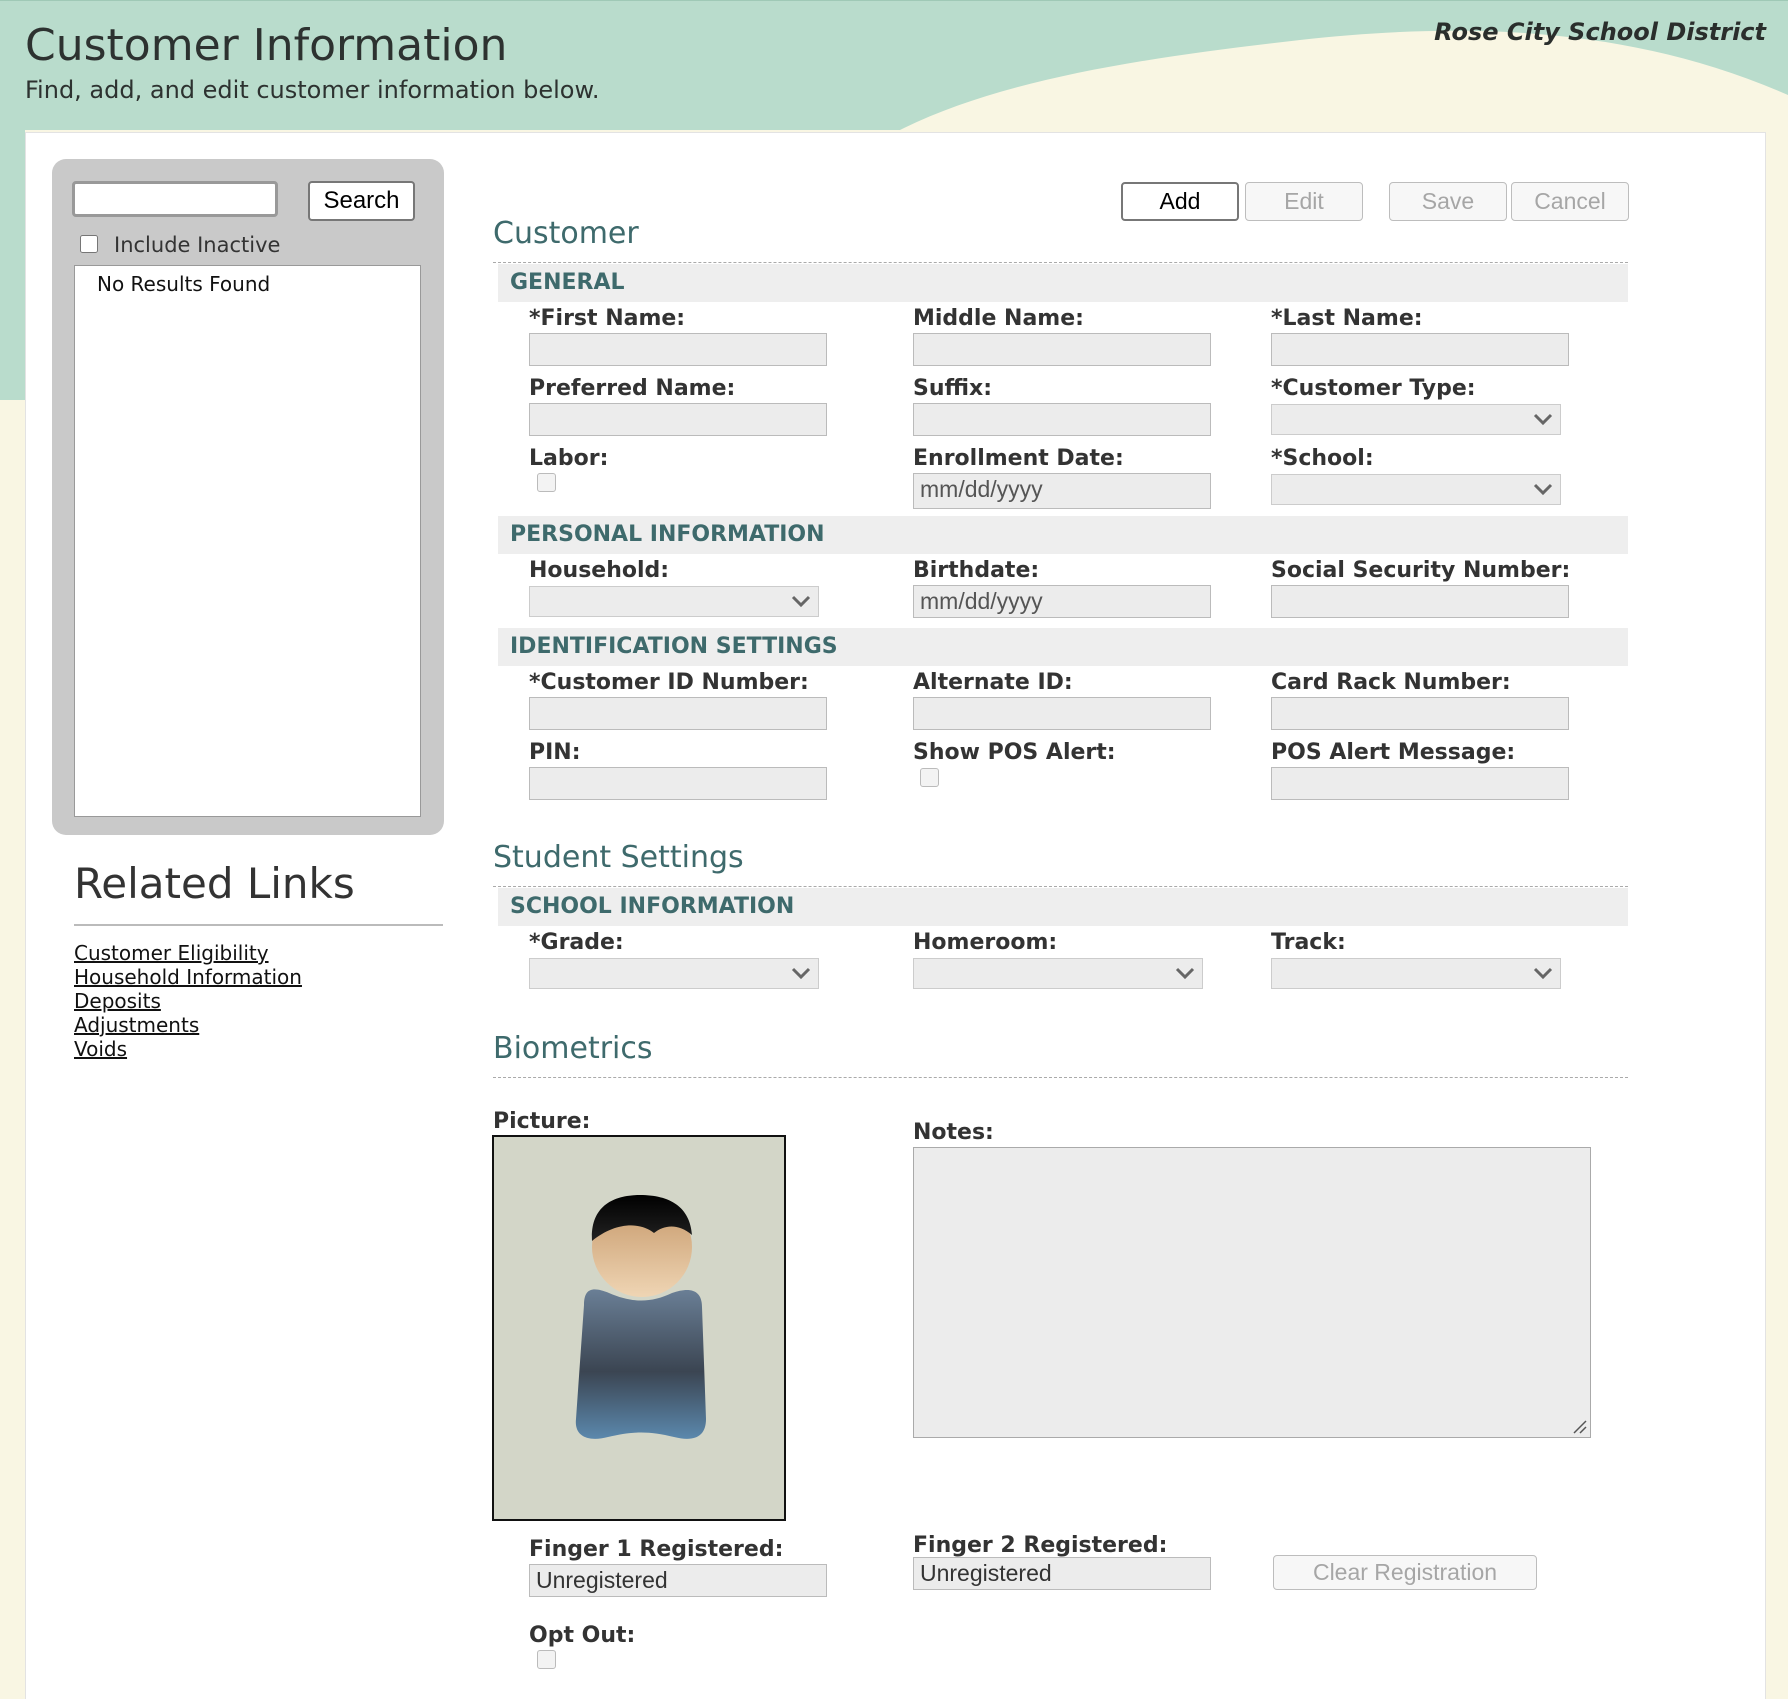  Describe the element at coordinates (197, 245) in the screenshot. I see `include-inactive-label: Include Inactive` at that location.